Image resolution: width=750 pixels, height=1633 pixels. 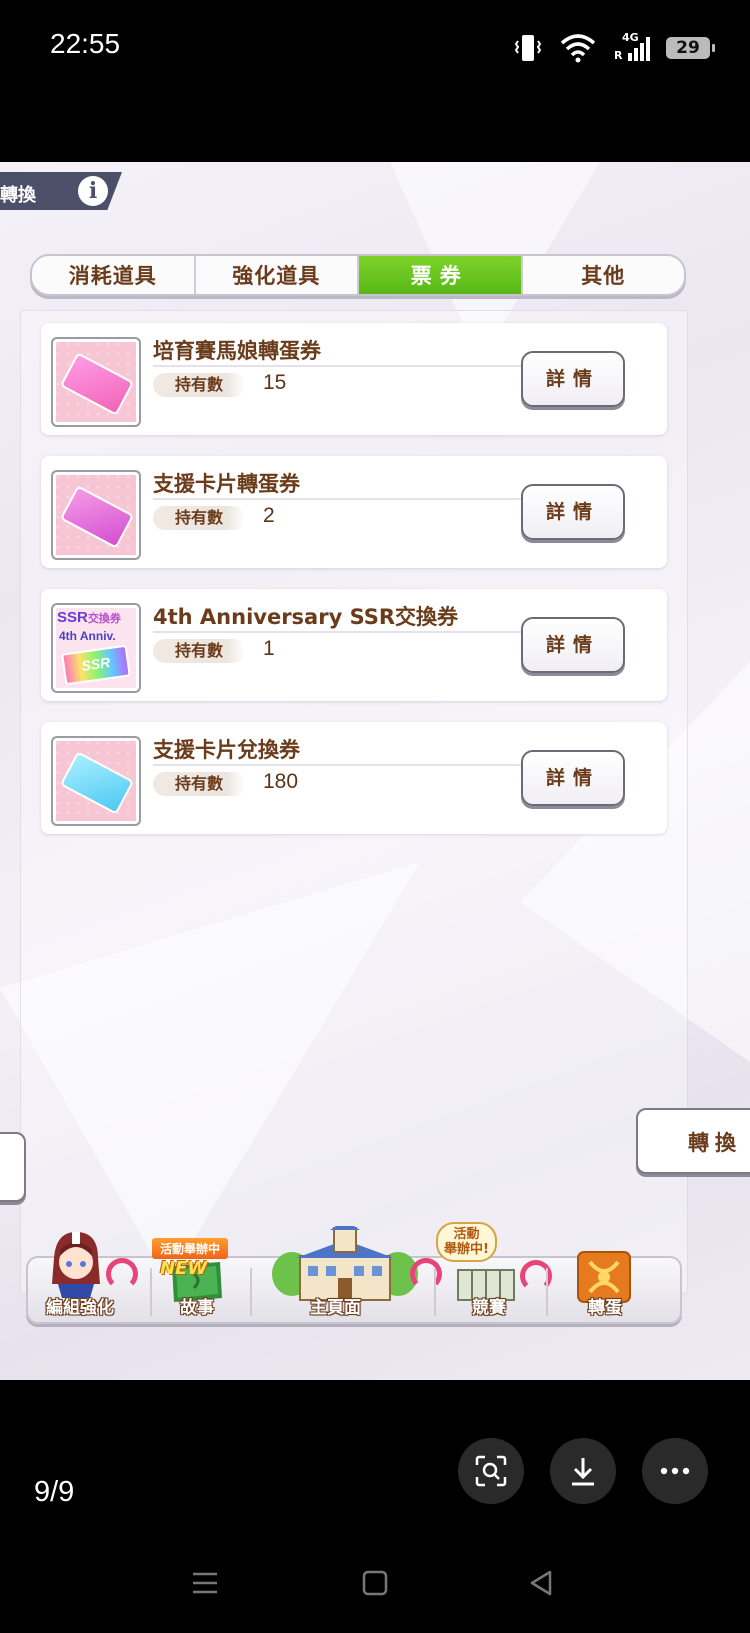 I want to click on owned-count: 180, so click(x=281, y=781).